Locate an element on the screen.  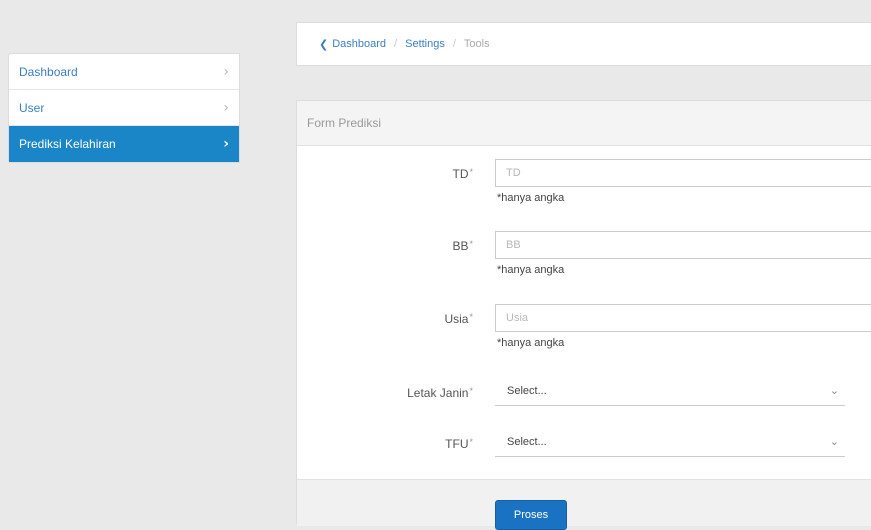
tfu-label-text: TFU is located at coordinates (457, 444).